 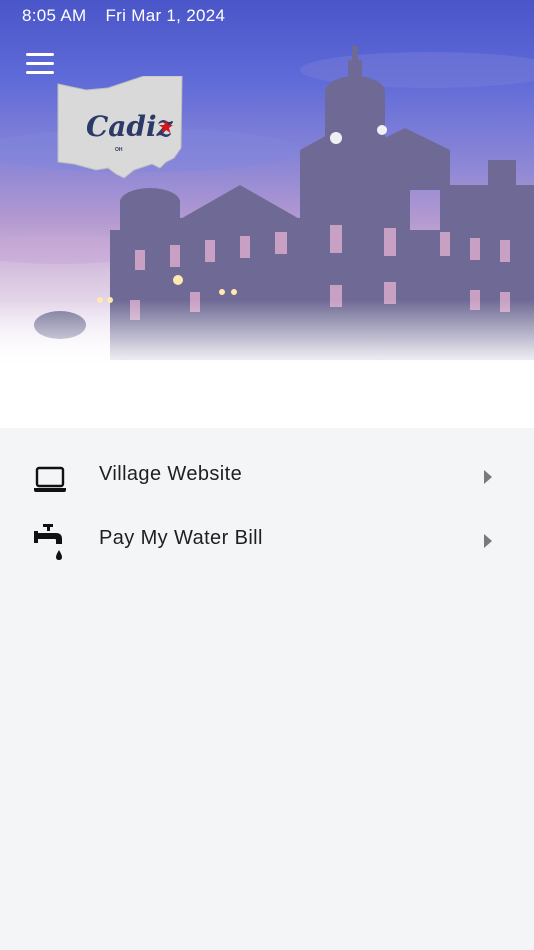 I want to click on cadiz-logo: Cadiz OH, so click(x=120, y=127).